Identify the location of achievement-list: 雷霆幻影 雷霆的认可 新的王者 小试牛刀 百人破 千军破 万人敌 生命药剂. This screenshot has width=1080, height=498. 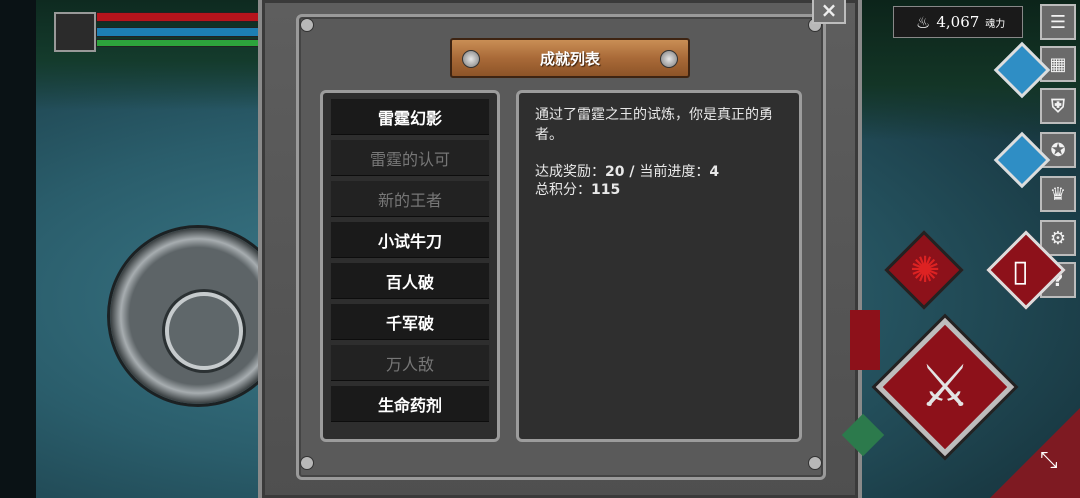
(410, 266).